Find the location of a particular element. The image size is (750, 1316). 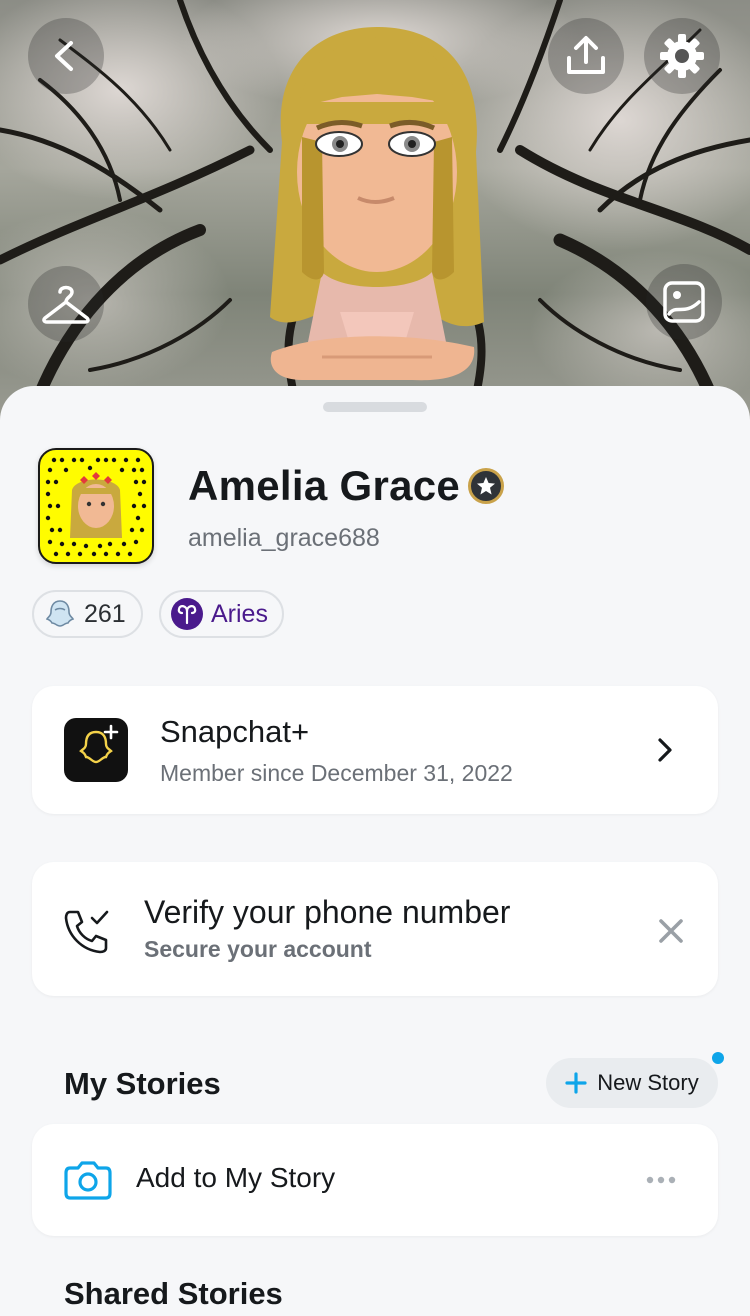

my-stories-title: My Stories is located at coordinates (142, 1083).